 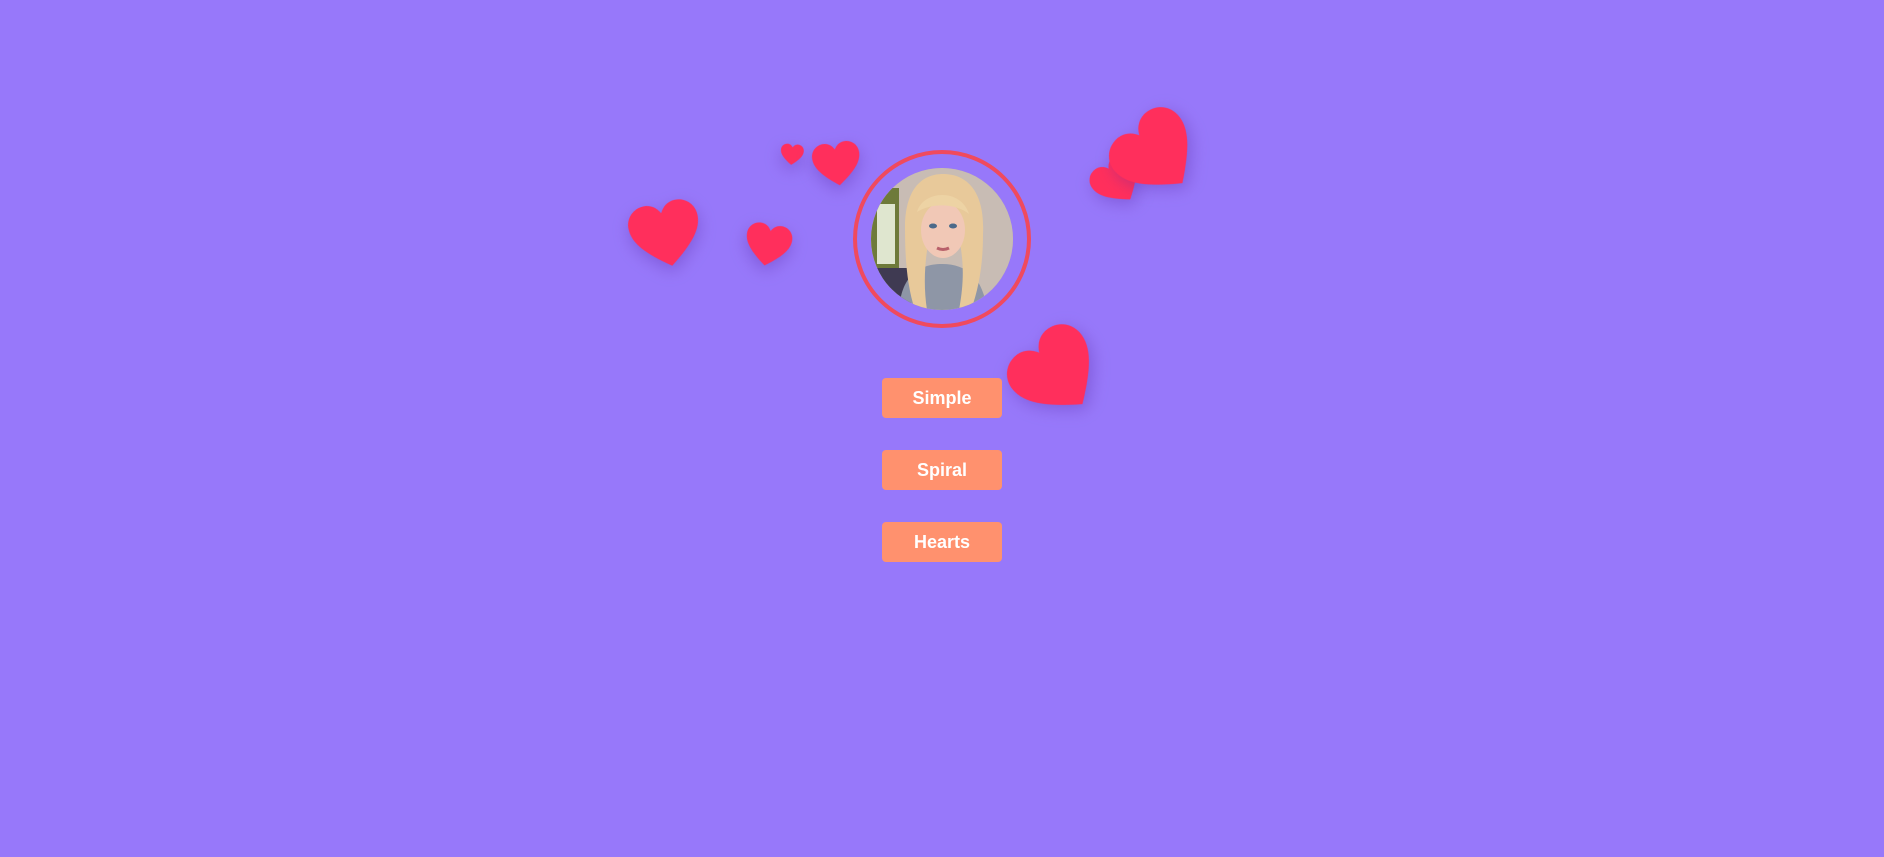 I want to click on spiral-button: Spiral, so click(x=942, y=470).